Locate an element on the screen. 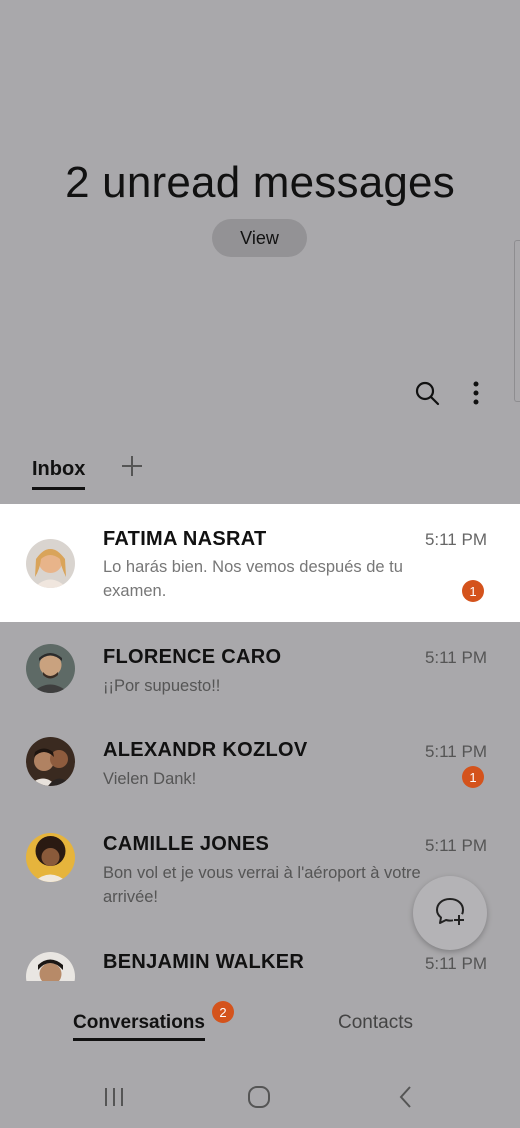 This screenshot has width=520, height=1128. conversations-unread-badge: 2 is located at coordinates (223, 1012).